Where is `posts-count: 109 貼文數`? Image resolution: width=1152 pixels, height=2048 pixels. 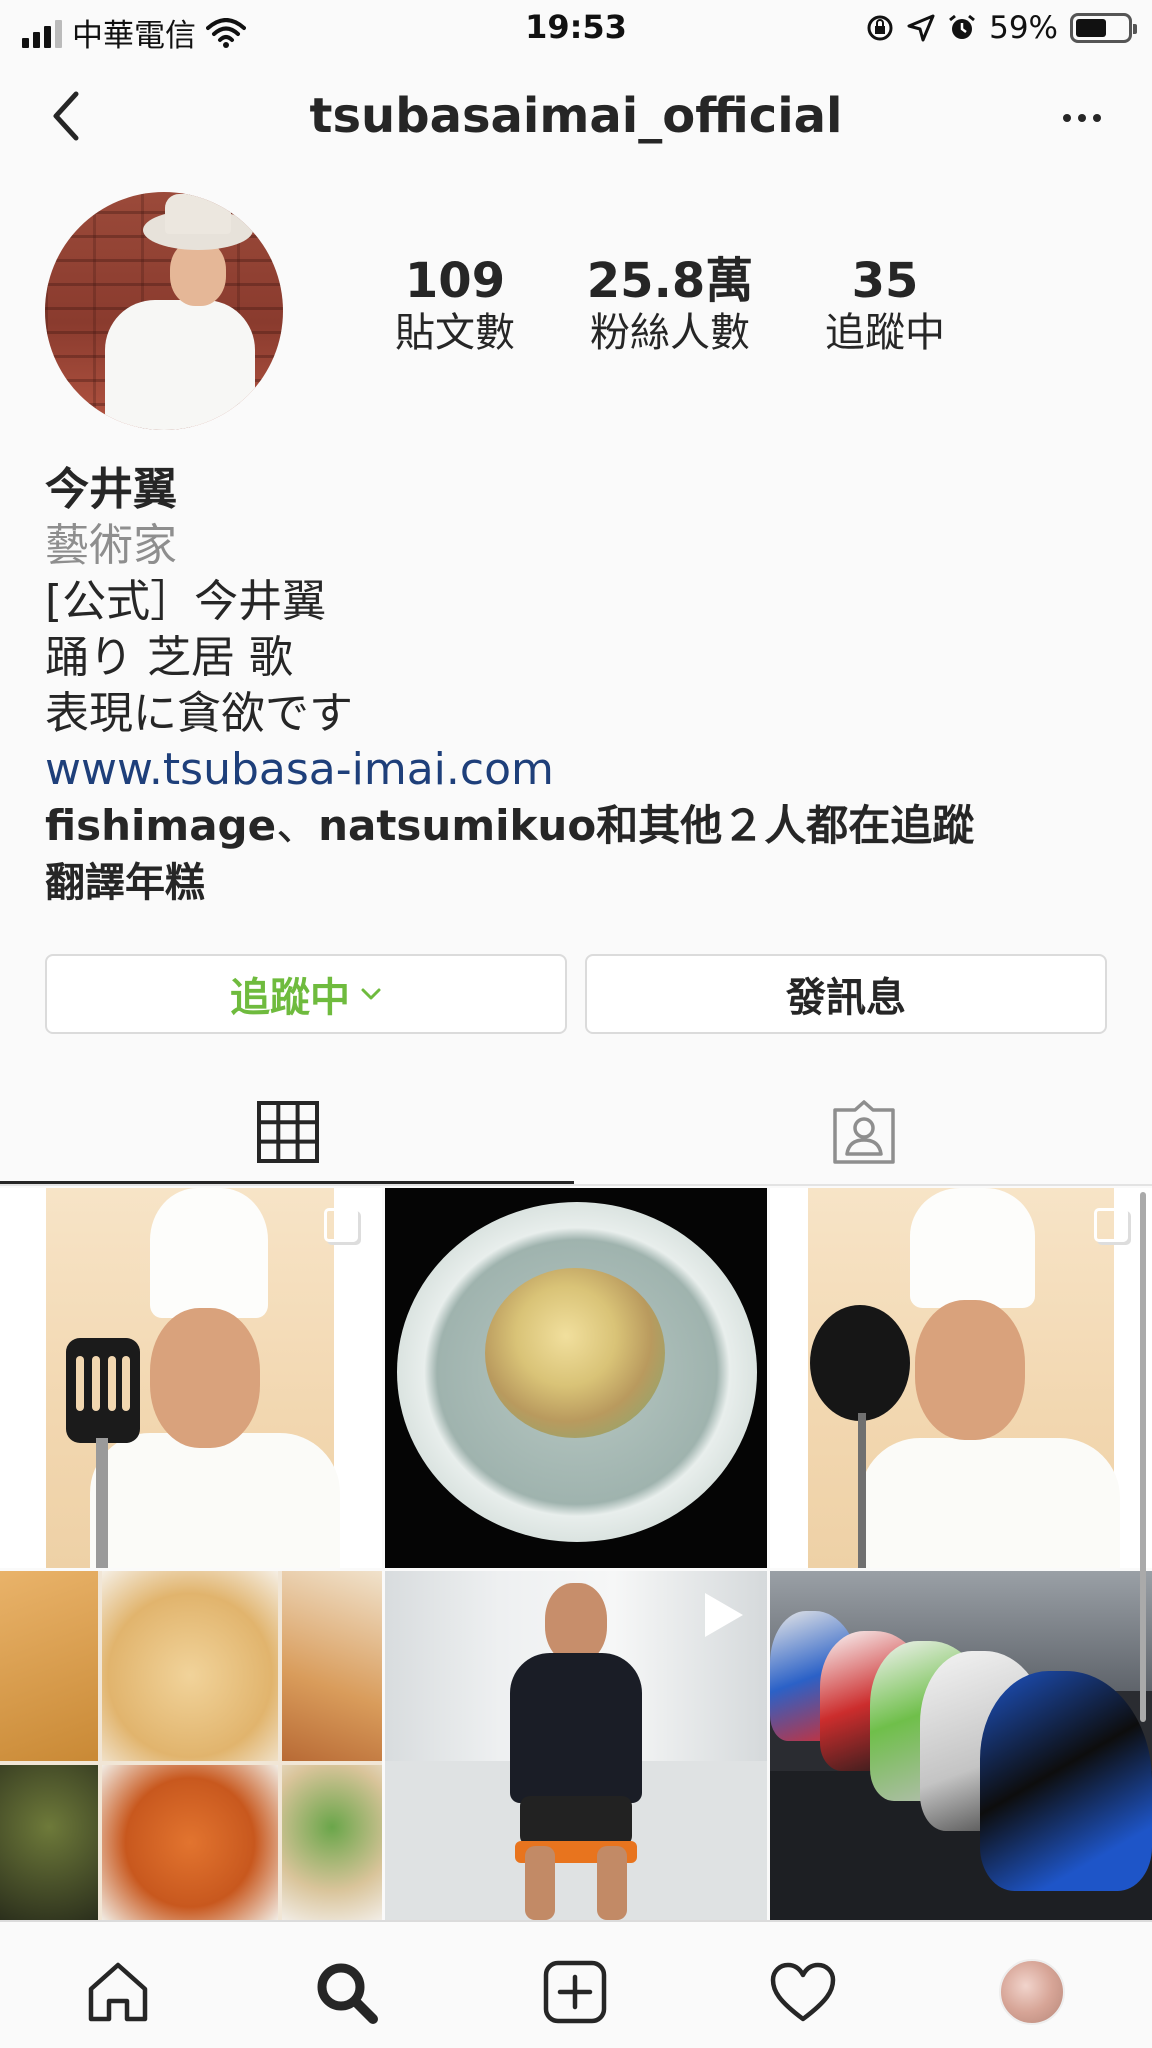 posts-count: 109 貼文數 is located at coordinates (455, 306).